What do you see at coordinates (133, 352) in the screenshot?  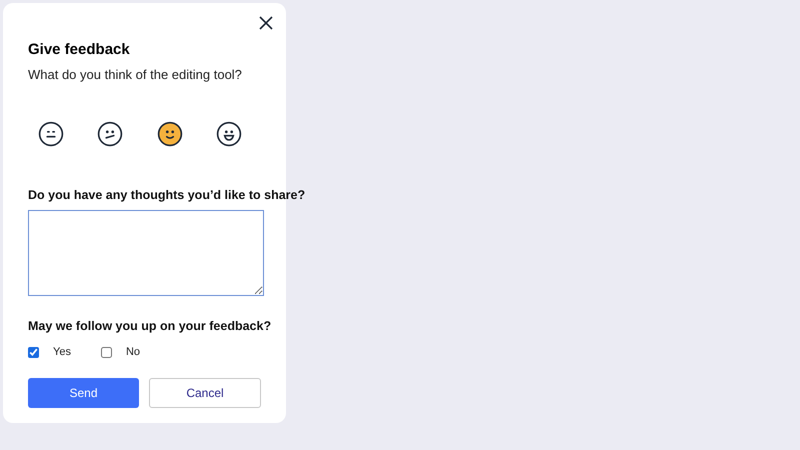 I see `option-label: No` at bounding box center [133, 352].